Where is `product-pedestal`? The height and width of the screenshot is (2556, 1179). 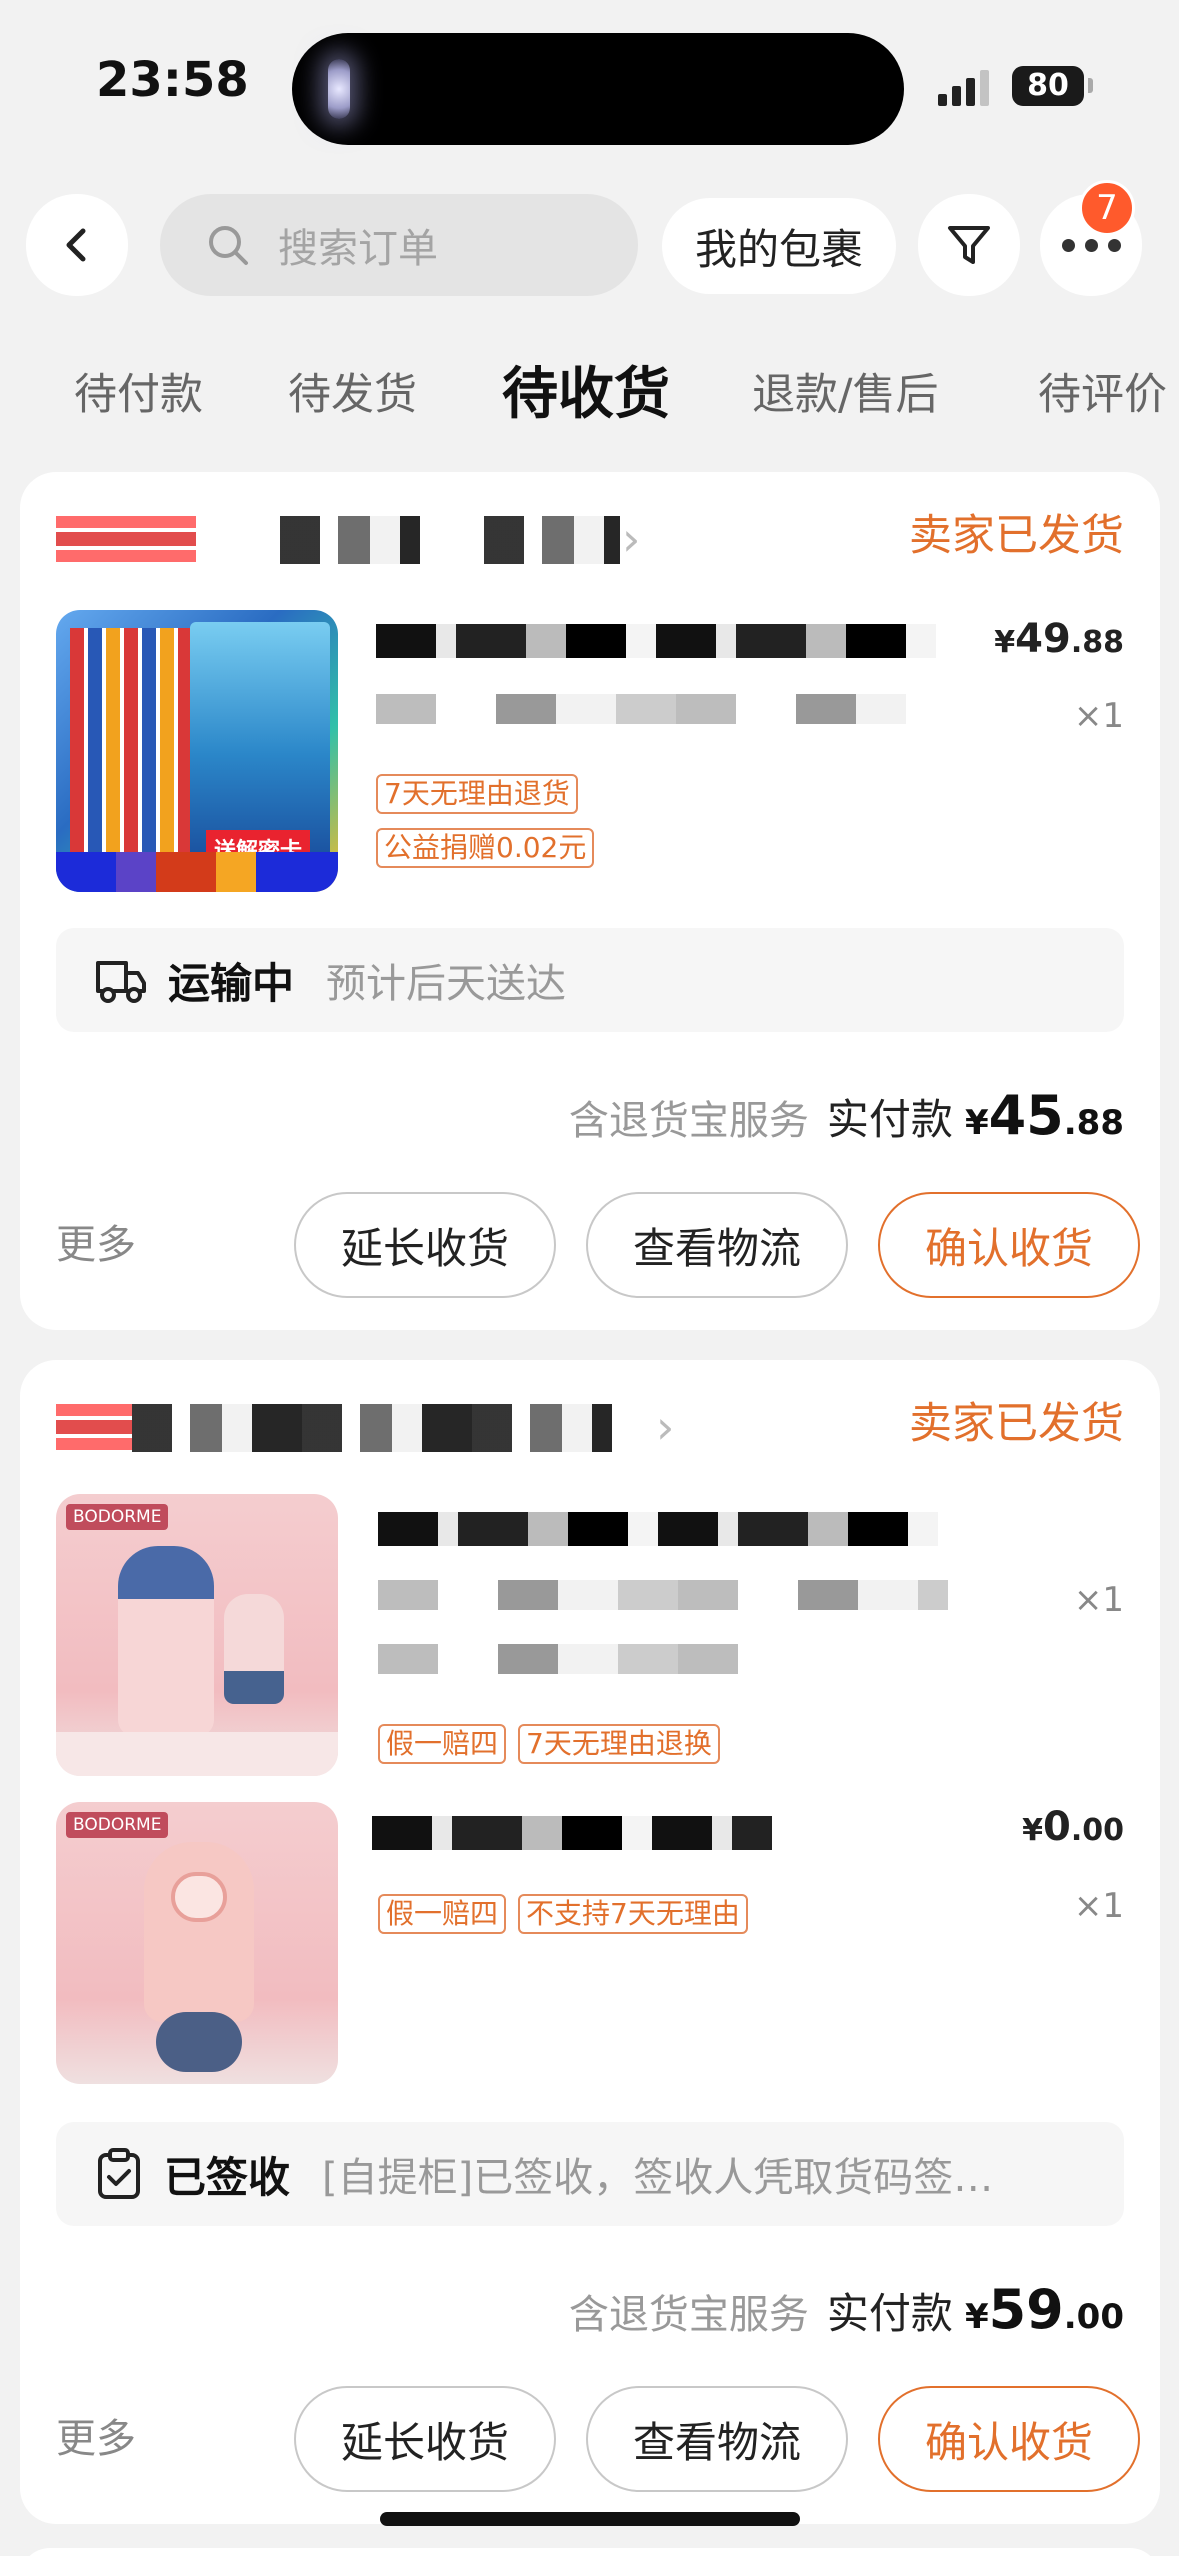 product-pedestal is located at coordinates (197, 1754).